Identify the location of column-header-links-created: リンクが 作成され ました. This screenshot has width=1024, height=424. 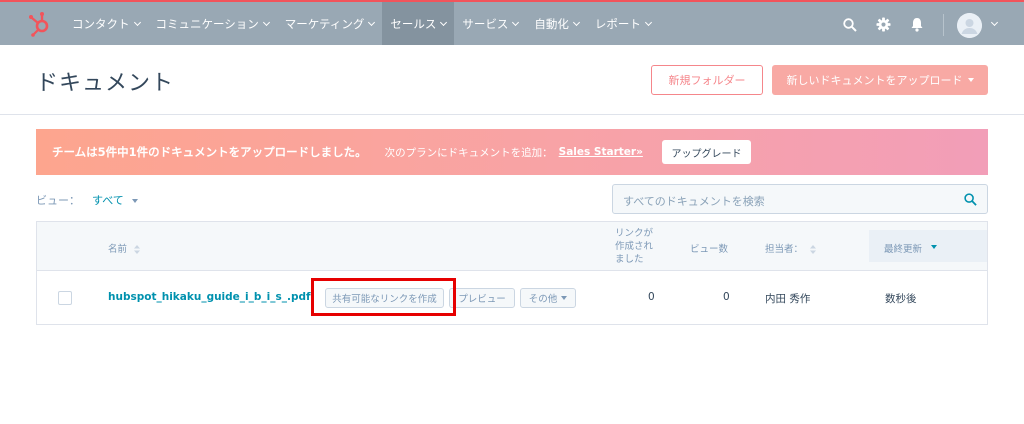
(634, 246).